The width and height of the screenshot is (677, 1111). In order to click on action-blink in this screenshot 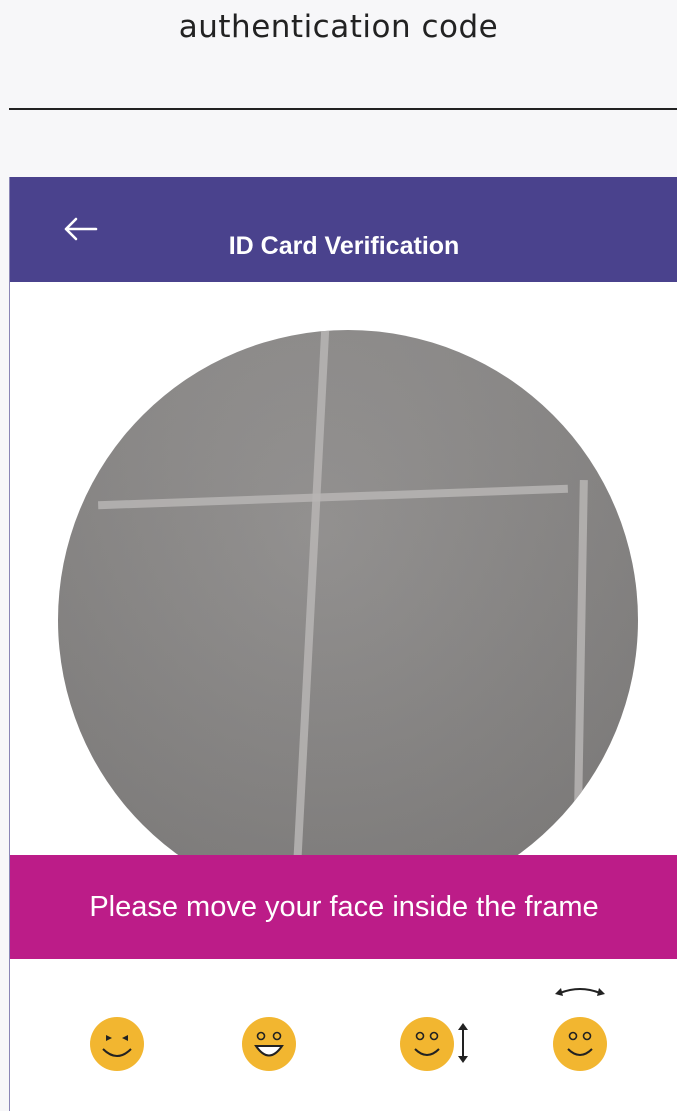, I will do `click(130, 1049)`.